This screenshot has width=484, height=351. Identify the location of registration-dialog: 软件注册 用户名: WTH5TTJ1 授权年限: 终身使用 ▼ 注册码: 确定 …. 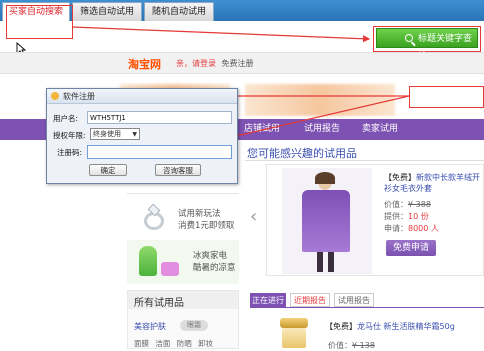
(142, 136).